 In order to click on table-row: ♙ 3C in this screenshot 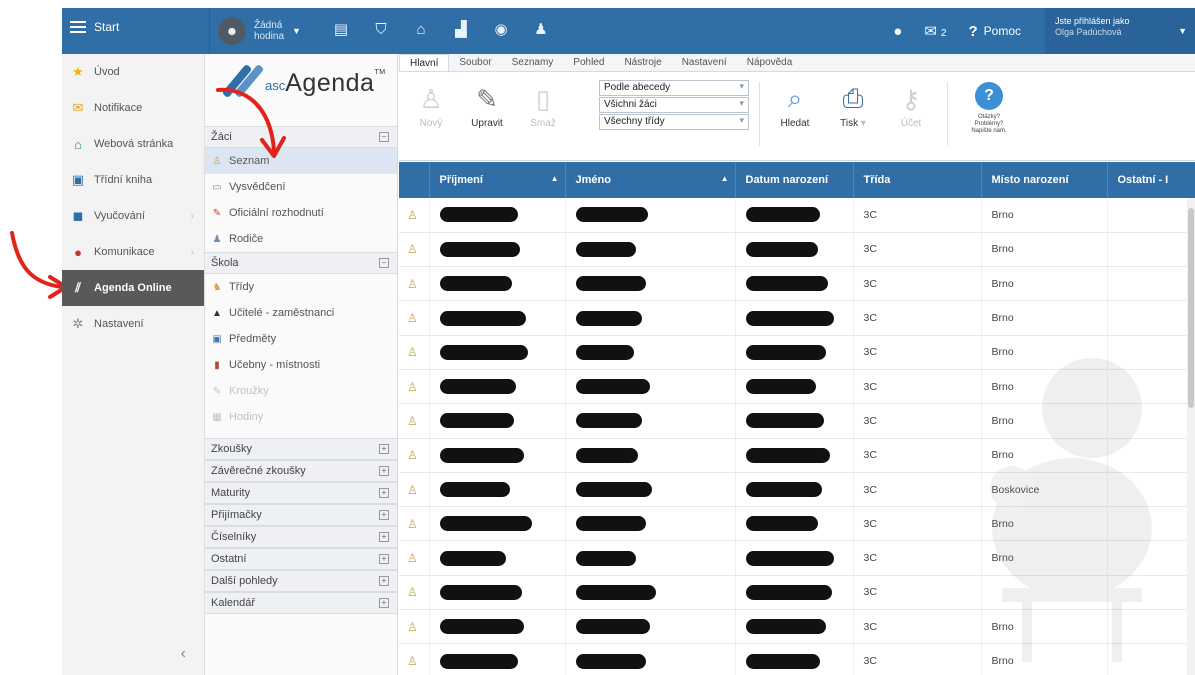, I will do `click(797, 593)`.